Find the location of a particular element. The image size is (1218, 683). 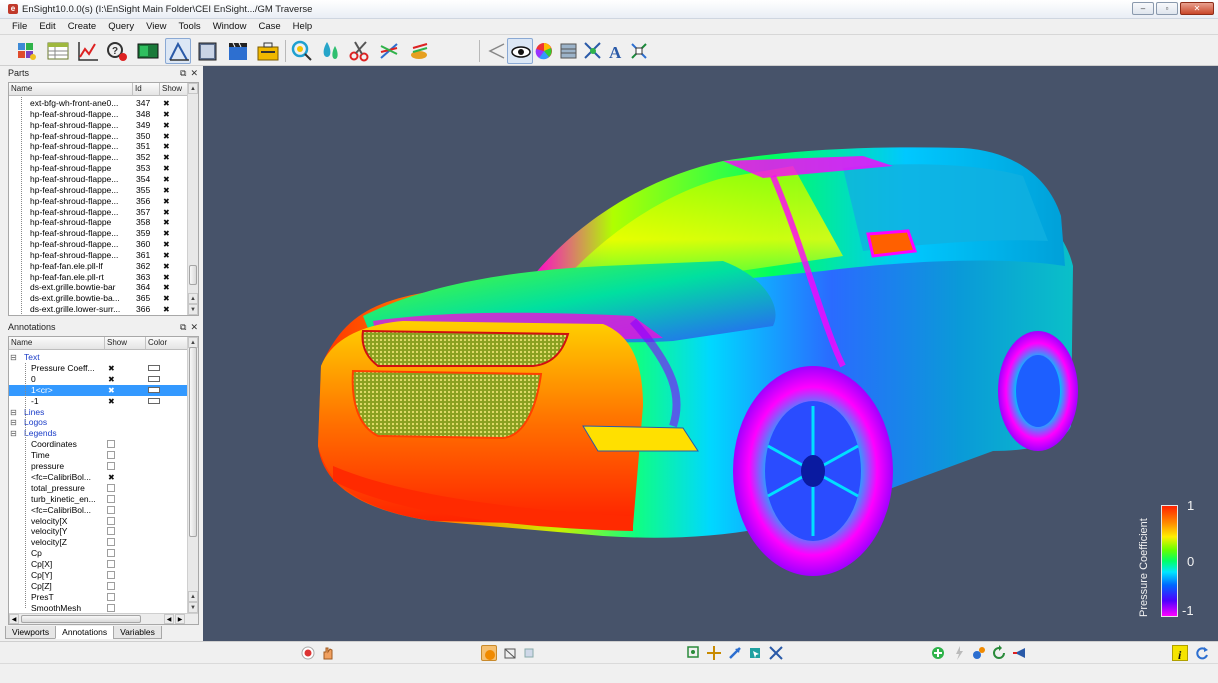

annotations-scrollbar: ▲ ▲ ▼ is located at coordinates (192, 475).